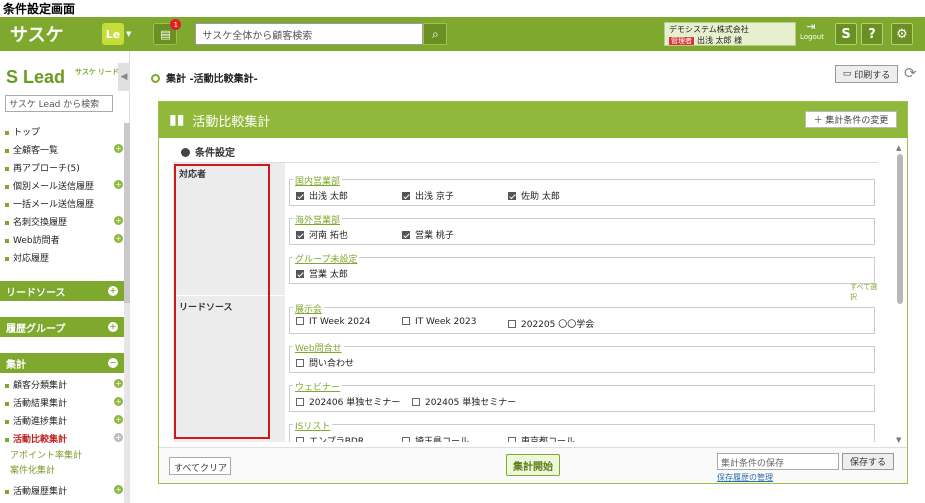 Image resolution: width=925 pixels, height=503 pixels. I want to click on save-conditions-input: 集計条件の保存, so click(778, 461).